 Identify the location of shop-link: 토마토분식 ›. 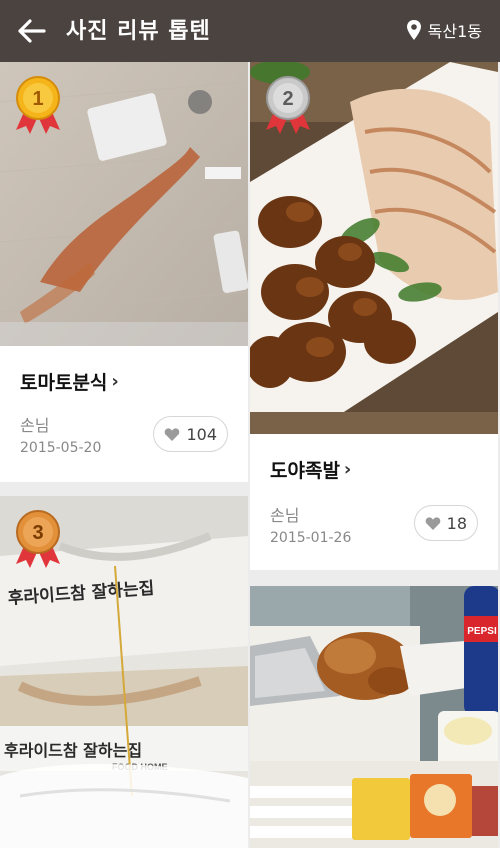
(69, 381).